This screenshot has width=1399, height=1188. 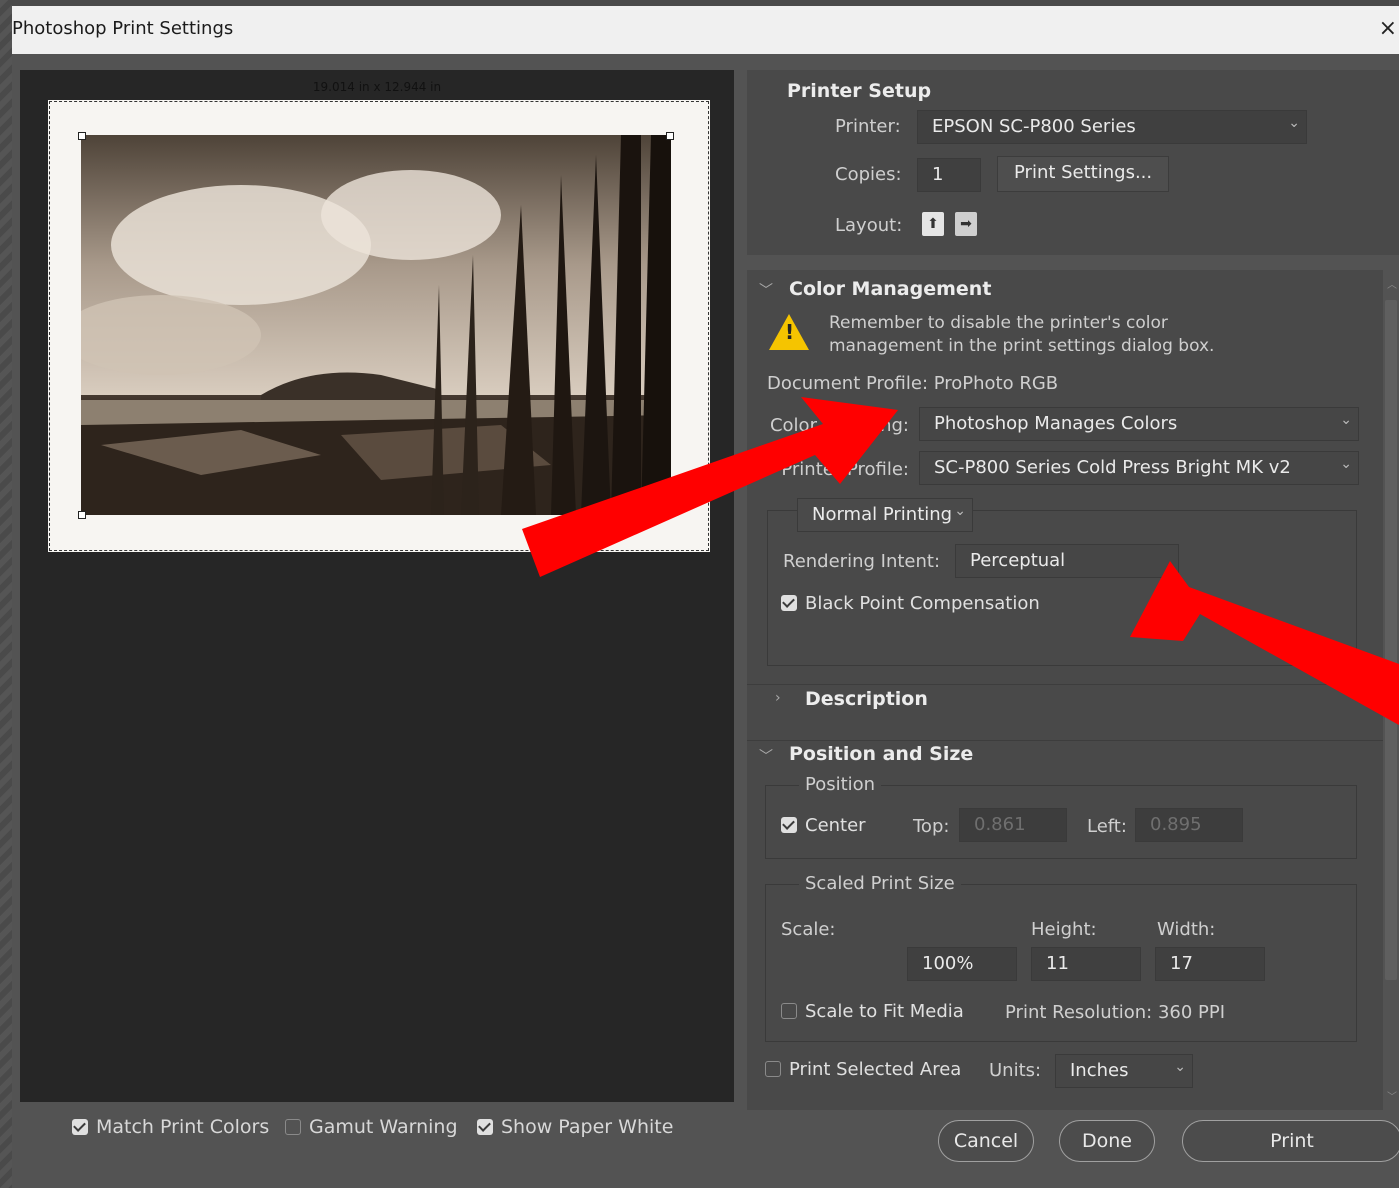 I want to click on printing-mode-select: Normal Printing ⌄, so click(x=885, y=515).